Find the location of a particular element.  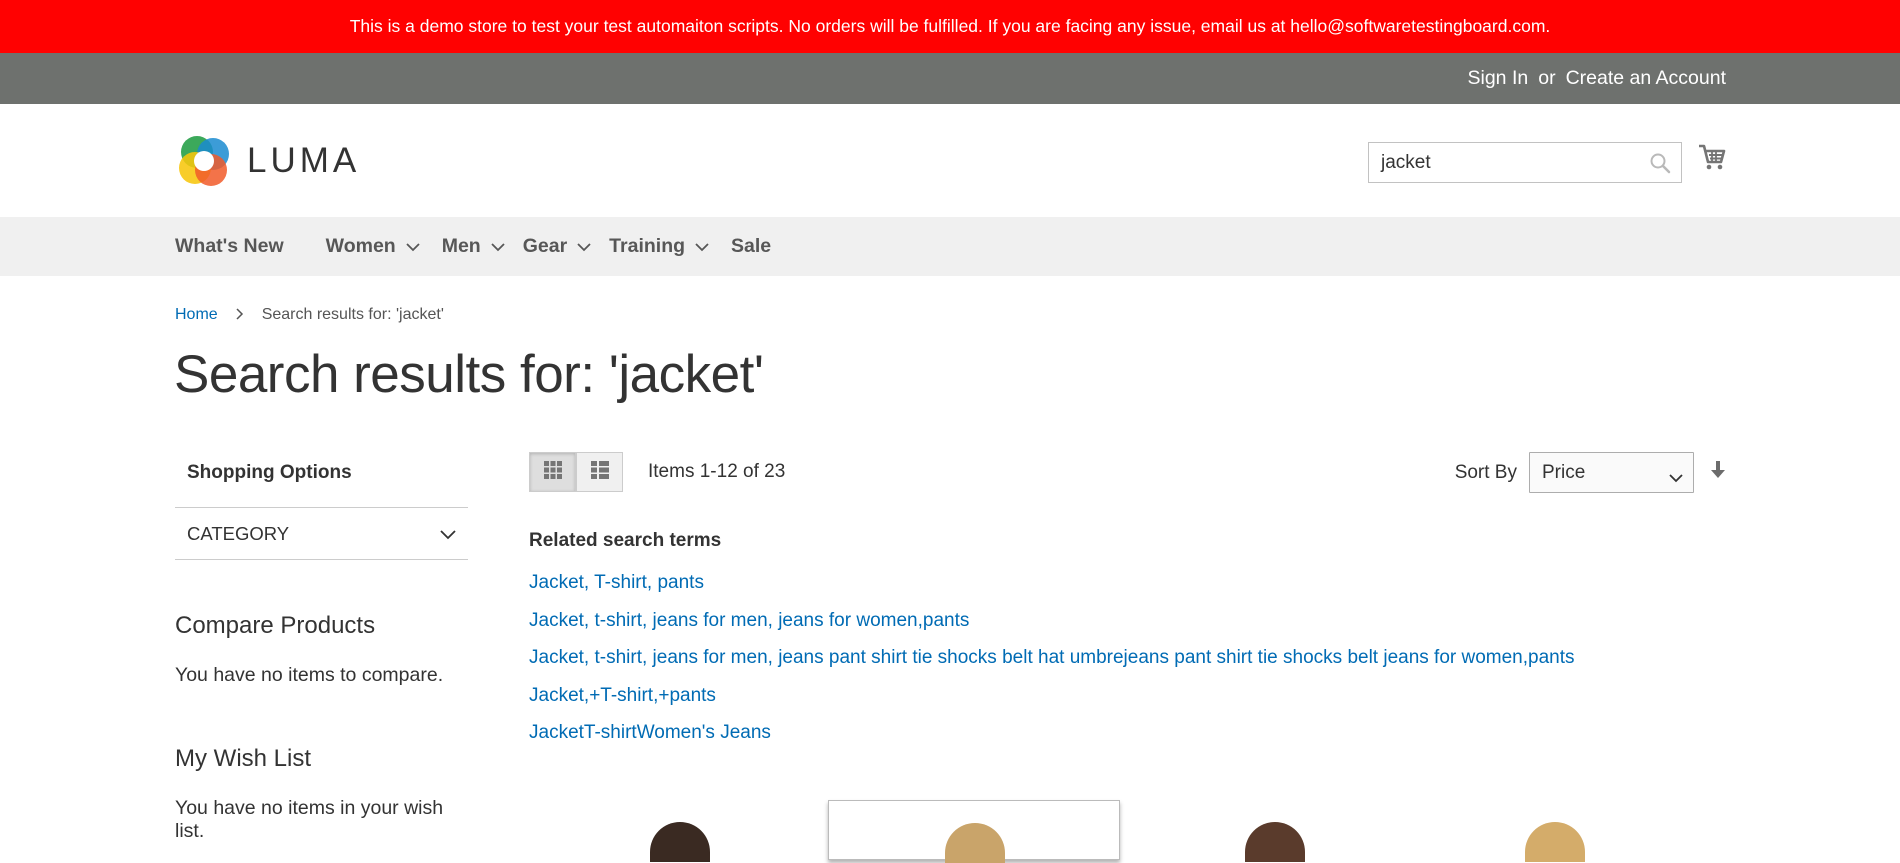

grid-view-button is located at coordinates (552, 472).